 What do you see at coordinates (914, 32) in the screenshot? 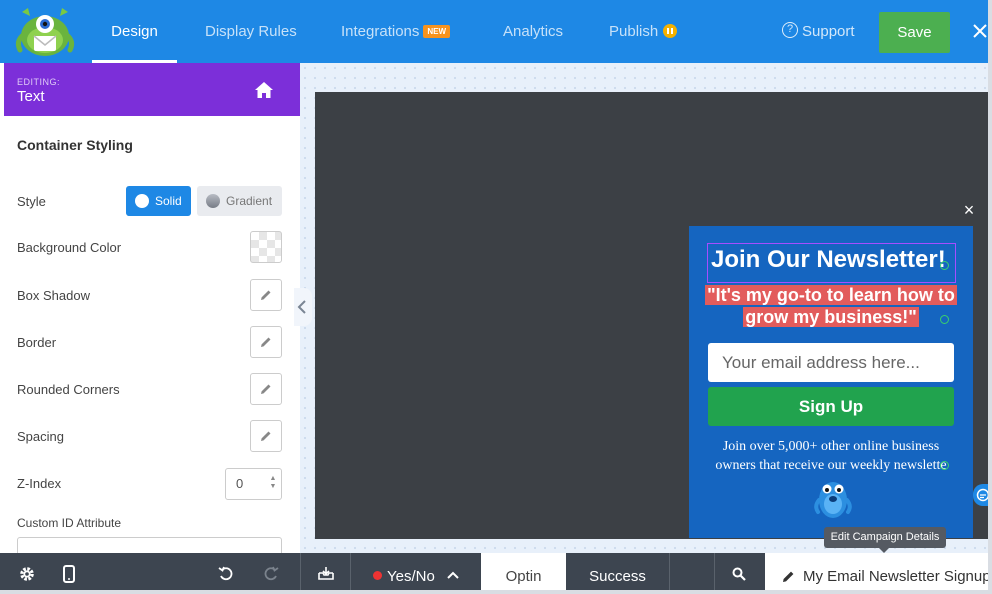
I see `save-button: Save` at bounding box center [914, 32].